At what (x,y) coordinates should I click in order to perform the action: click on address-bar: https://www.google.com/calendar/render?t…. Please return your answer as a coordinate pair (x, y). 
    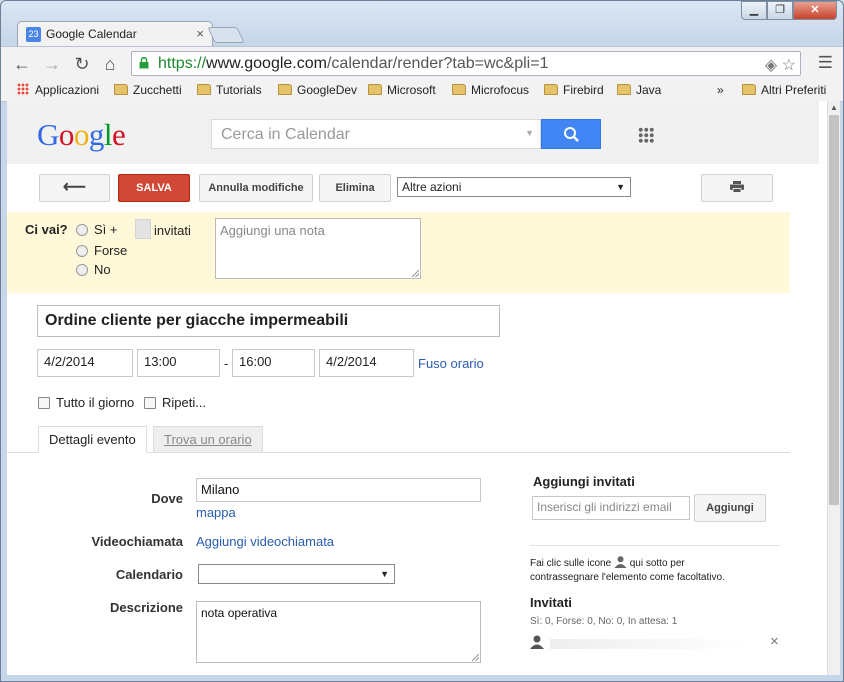
    Looking at the image, I should click on (466, 63).